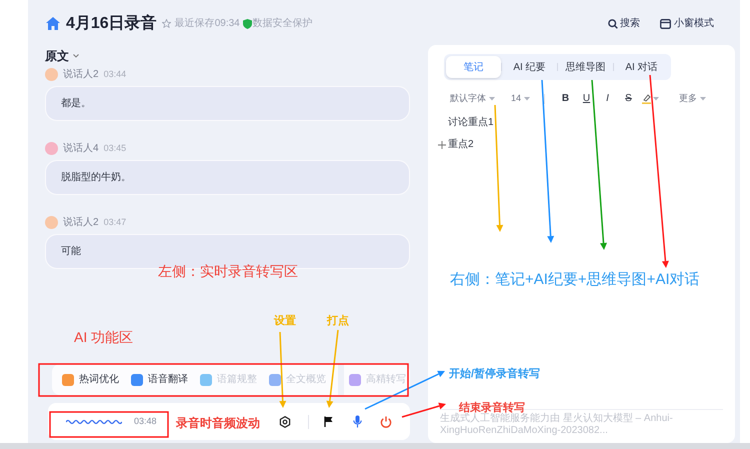 Image resolution: width=750 pixels, height=449 pixels. I want to click on size-dropdown: 14, so click(520, 99).